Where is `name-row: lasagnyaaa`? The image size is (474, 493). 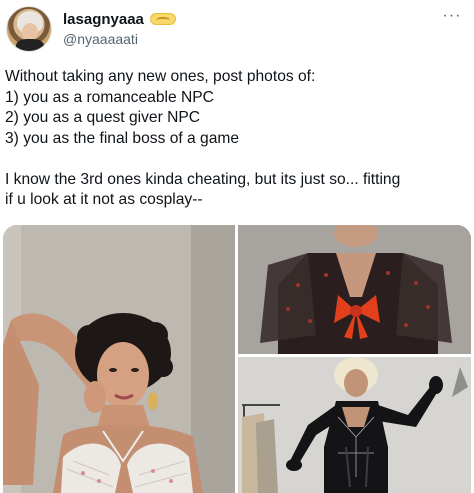 name-row: lasagnyaaa is located at coordinates (119, 19).